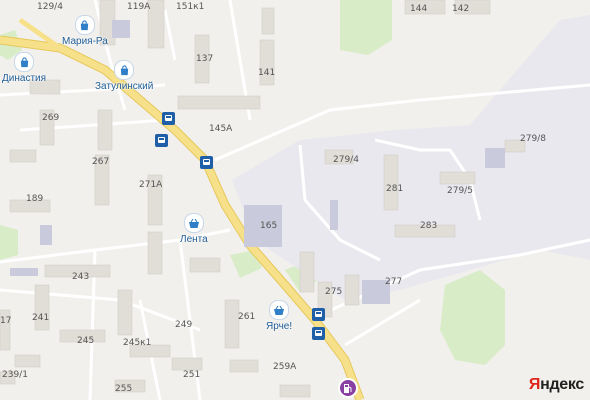 This screenshot has height=400, width=590. I want to click on house-number: 144, so click(419, 9).